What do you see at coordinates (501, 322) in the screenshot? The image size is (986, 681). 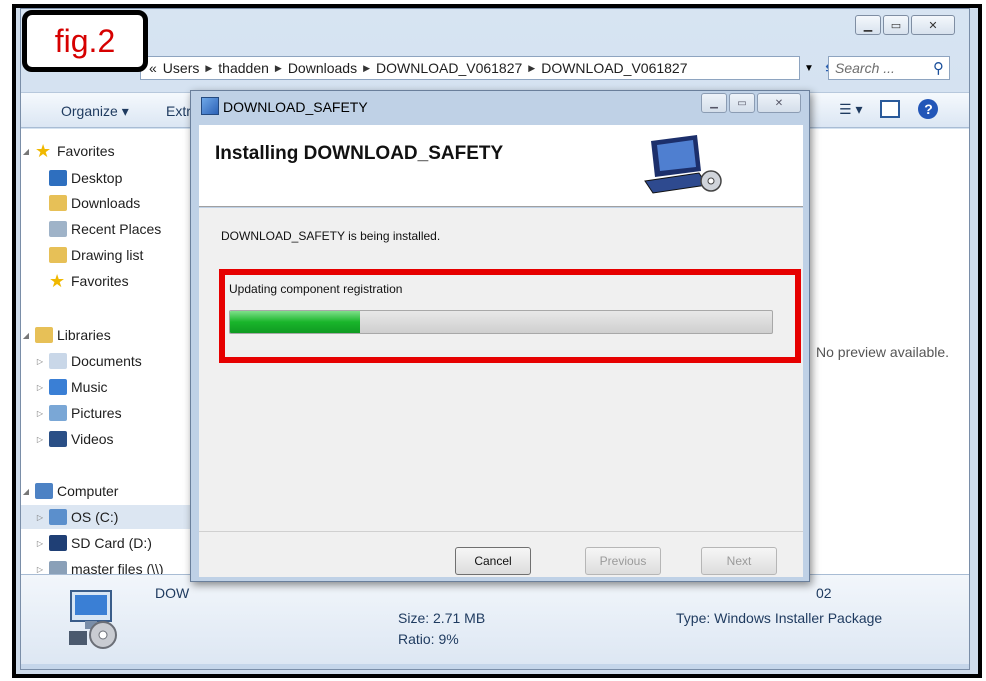 I see `progress-bar` at bounding box center [501, 322].